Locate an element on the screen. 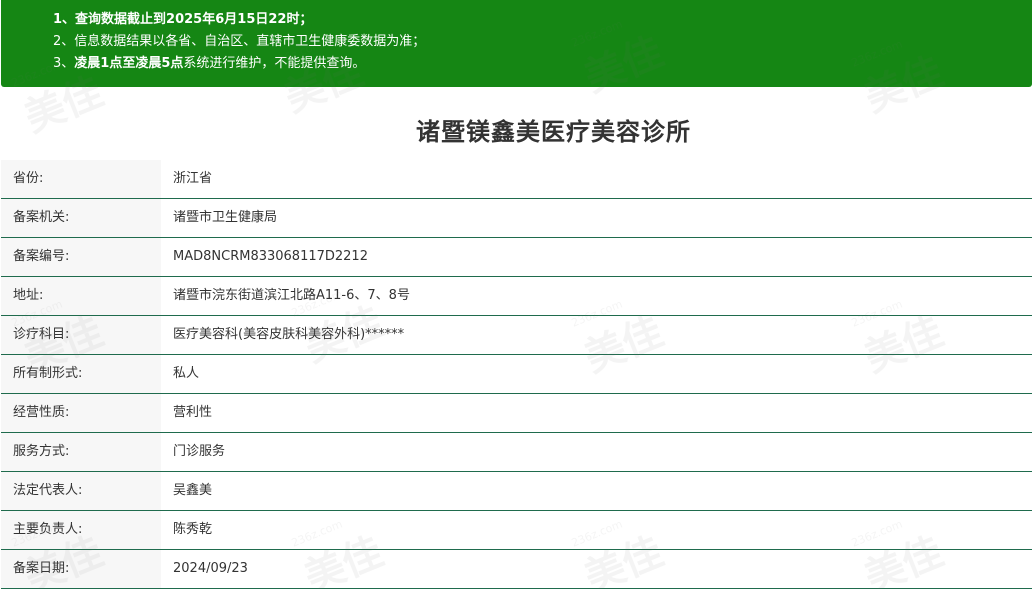  notice-line-3-suffix: 系统进行维护，不能提供查询。 is located at coordinates (274, 63).